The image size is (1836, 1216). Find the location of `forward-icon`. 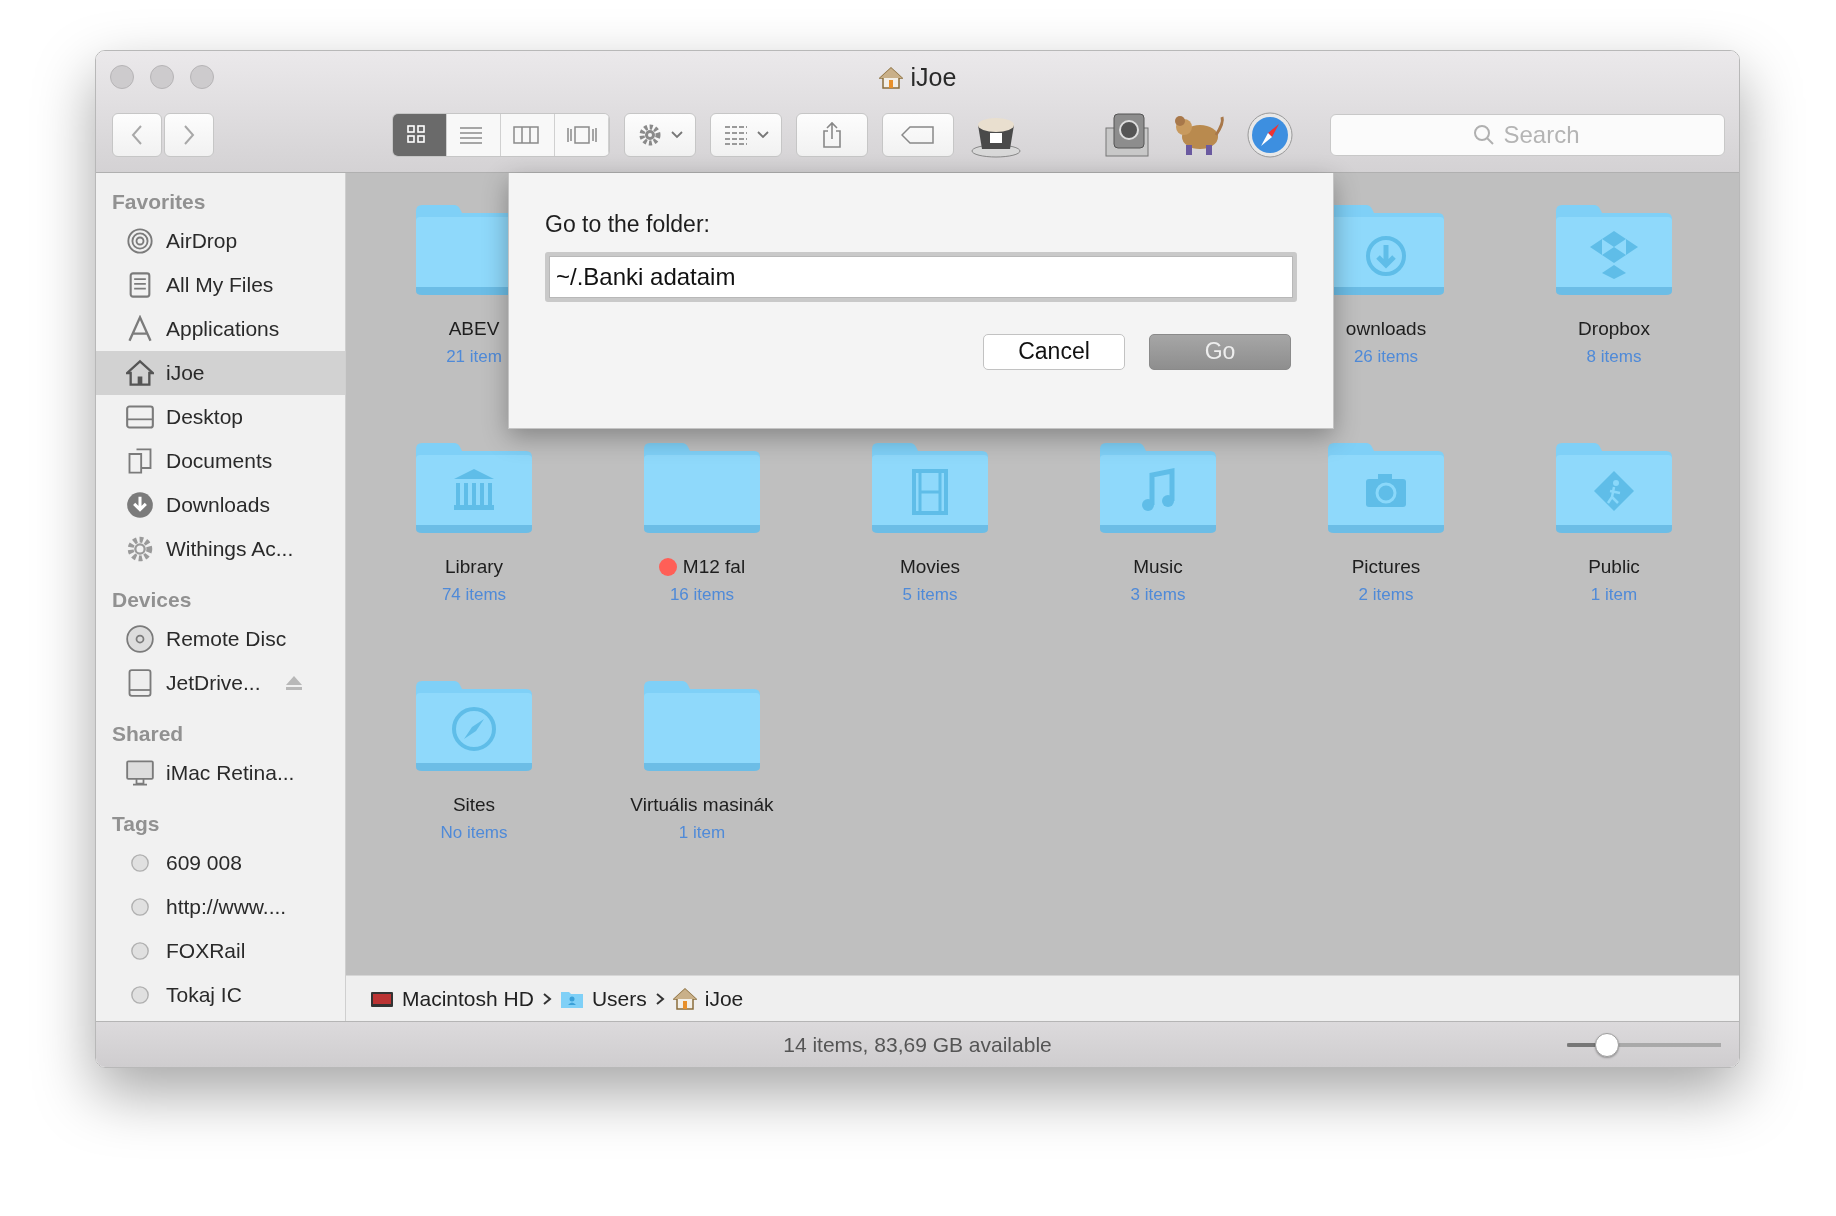

forward-icon is located at coordinates (189, 135).